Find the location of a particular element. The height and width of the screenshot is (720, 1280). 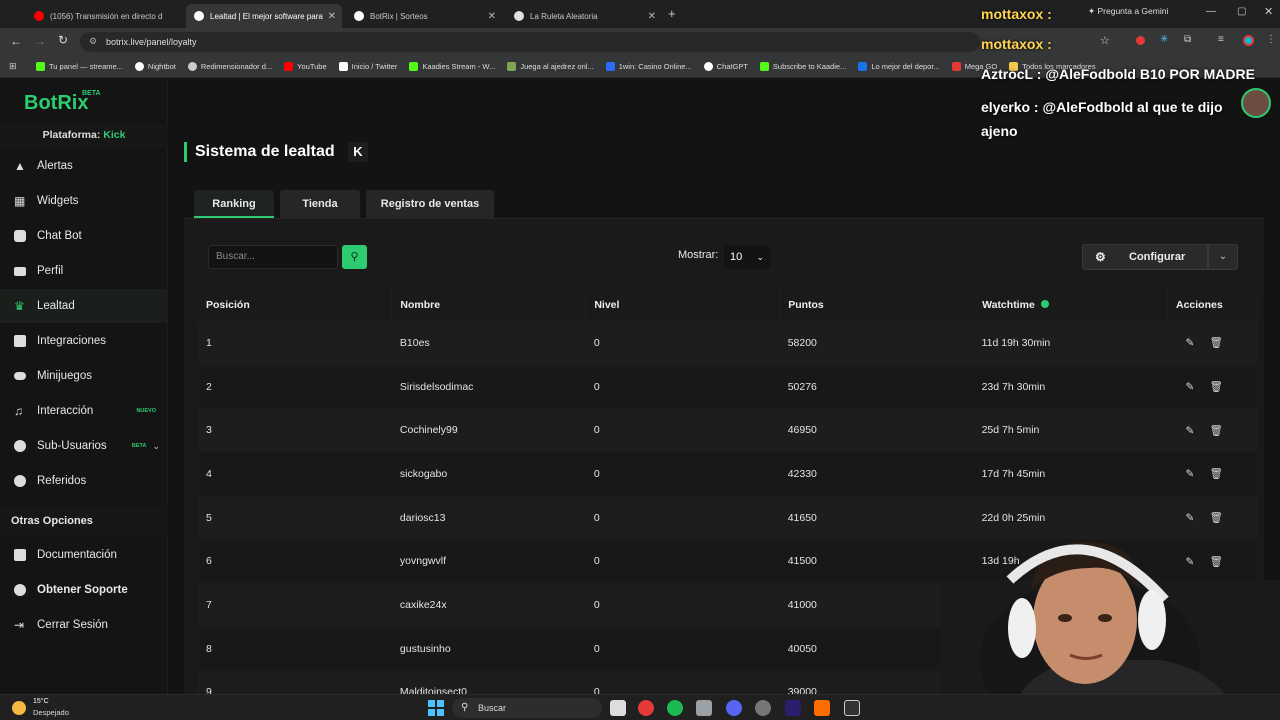

site-info-icon: ⚙ is located at coordinates (93, 41).